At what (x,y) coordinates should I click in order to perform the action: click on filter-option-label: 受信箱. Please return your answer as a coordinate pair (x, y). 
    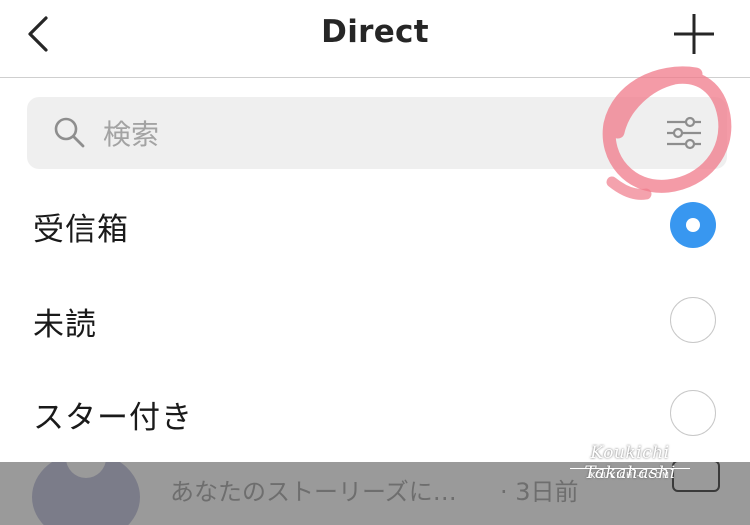
    Looking at the image, I should click on (81, 230).